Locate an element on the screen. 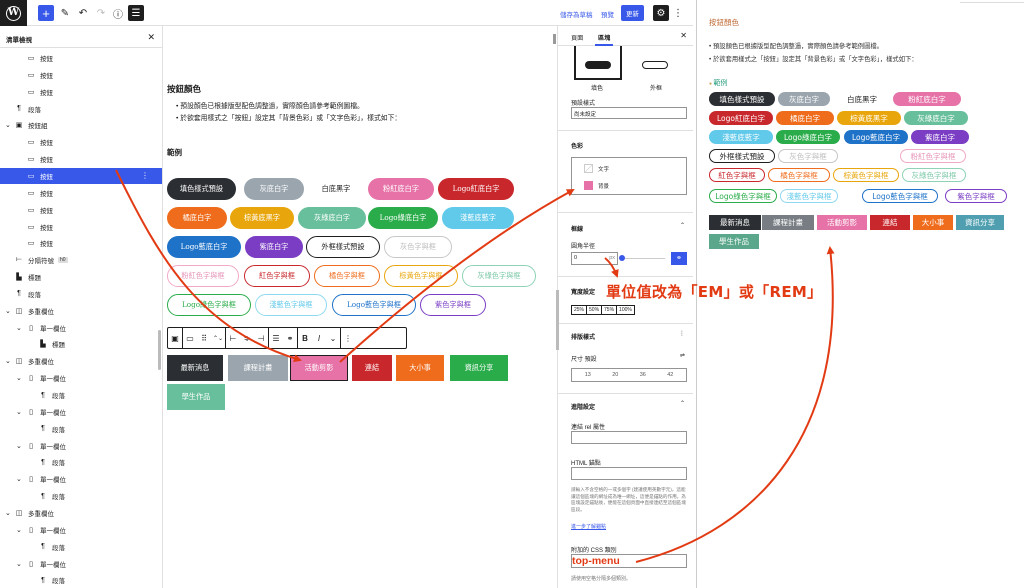 The image size is (1024, 588). sample-button: Logo綠色字與框 is located at coordinates (209, 305).